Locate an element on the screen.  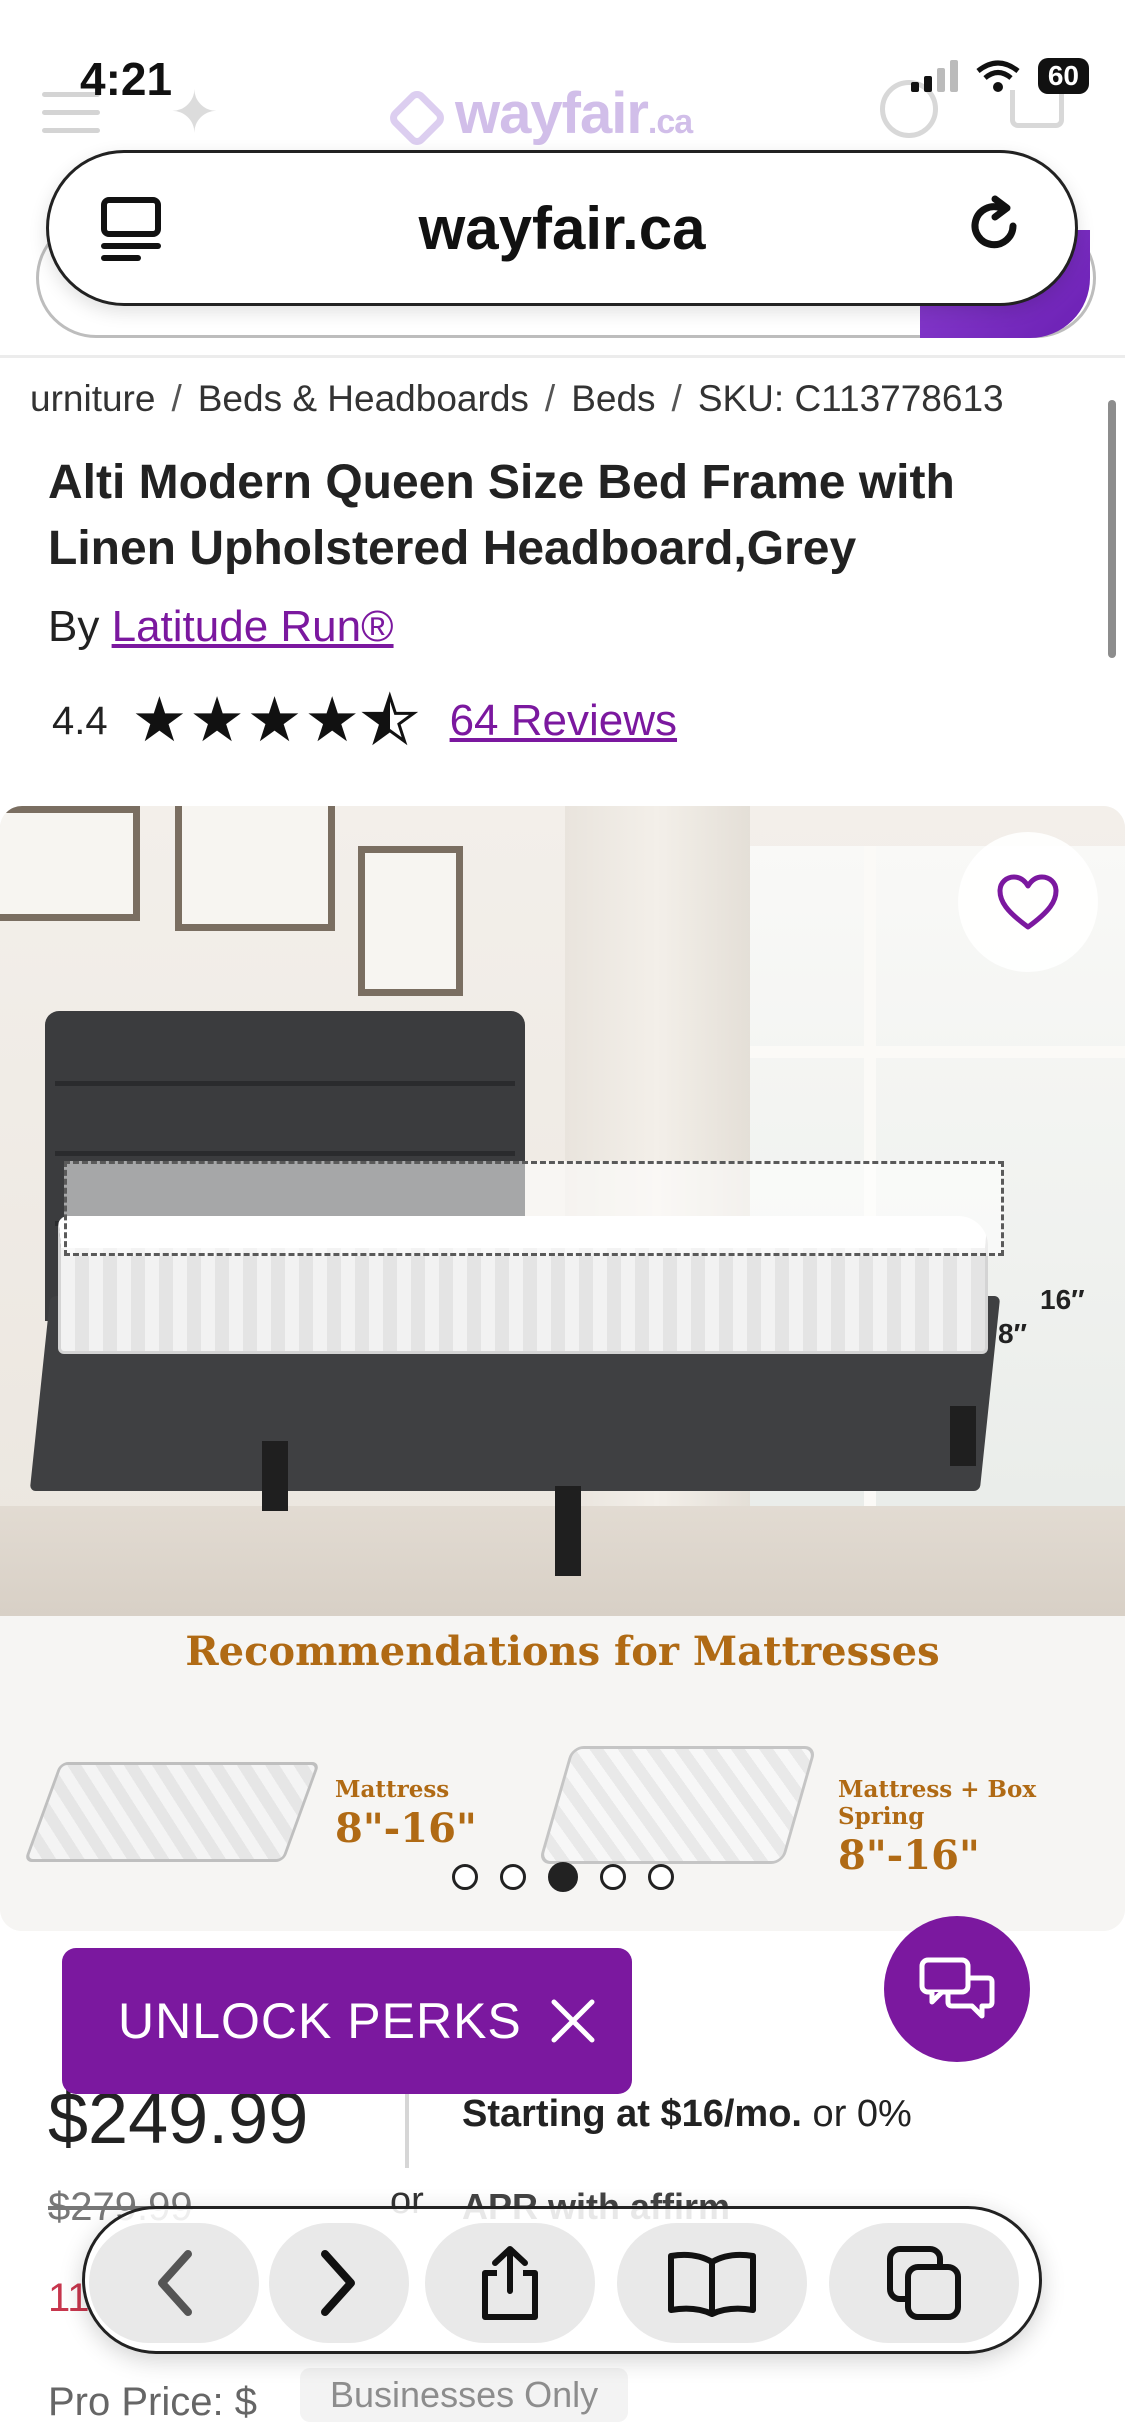
browser-toolbar is located at coordinates (562, 2280).